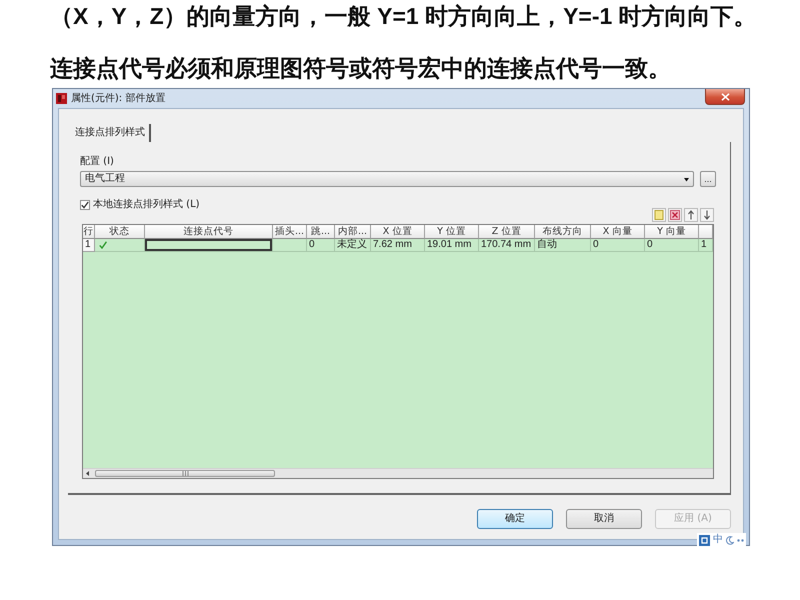 The width and height of the screenshot is (800, 600). I want to click on move-down-button, so click(707, 215).